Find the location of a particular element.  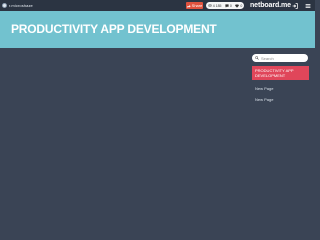

share-icon is located at coordinates (189, 6).